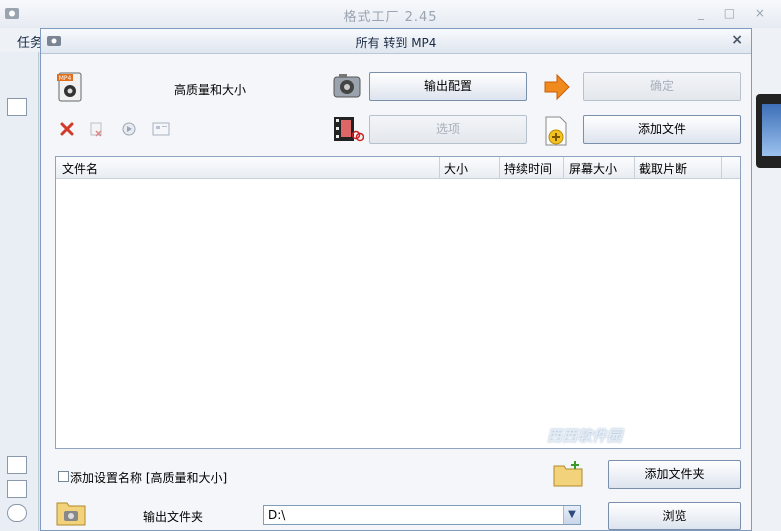 The image size is (781, 531). I want to click on mp4-format-icon: MP4, so click(69, 87).